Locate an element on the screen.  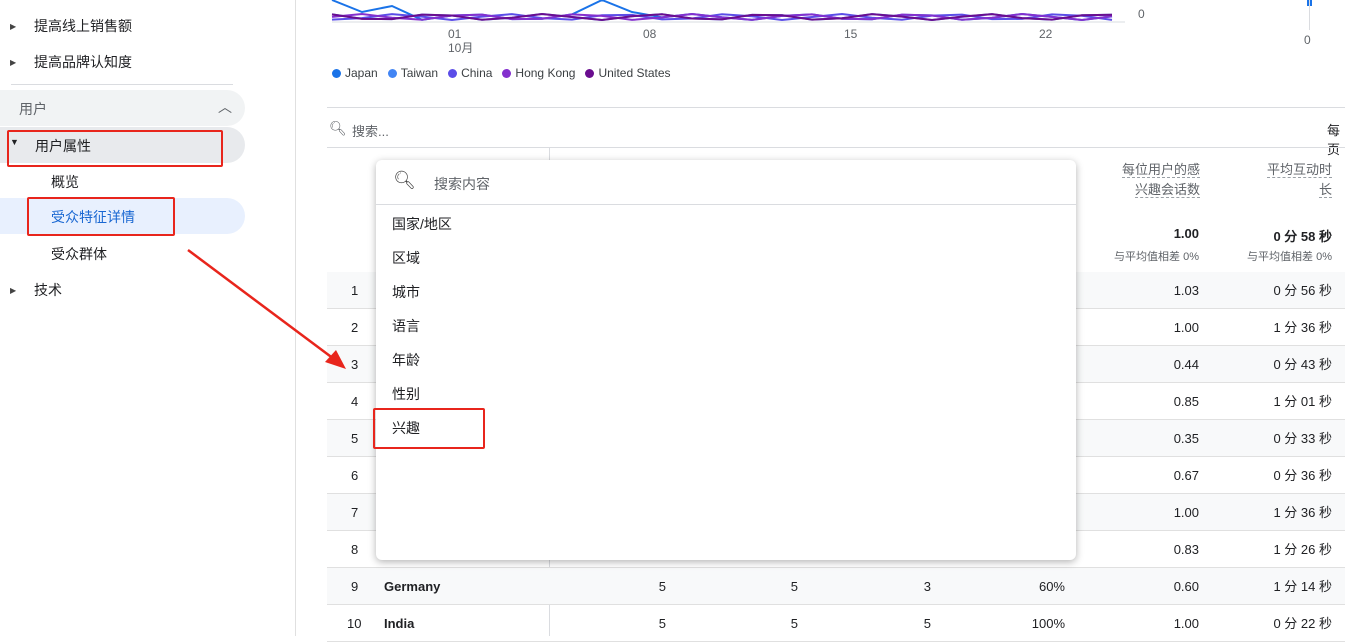
col-header-avg-engagement-time: 平均互动时长 is located at coordinates (1272, 180).